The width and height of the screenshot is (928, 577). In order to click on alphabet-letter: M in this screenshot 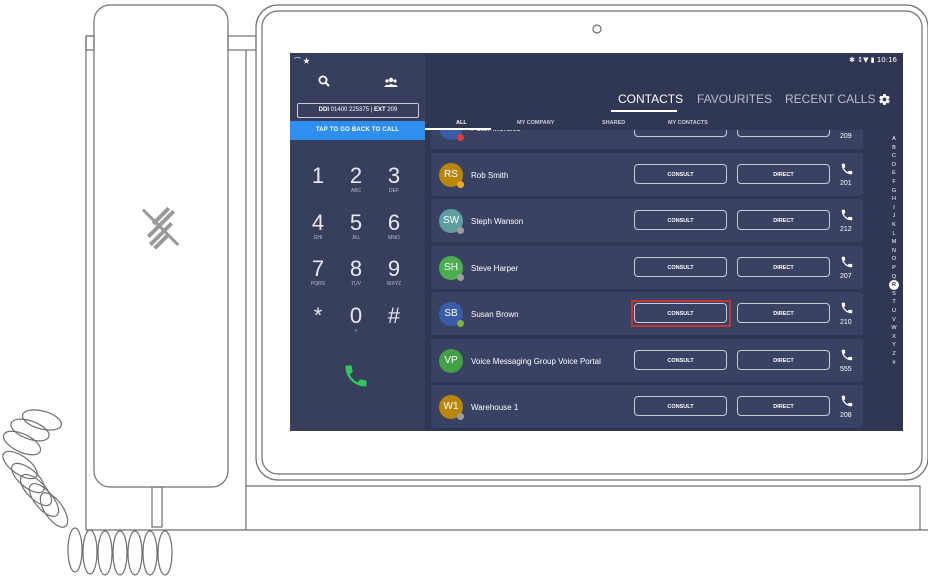, I will do `click(894, 242)`.